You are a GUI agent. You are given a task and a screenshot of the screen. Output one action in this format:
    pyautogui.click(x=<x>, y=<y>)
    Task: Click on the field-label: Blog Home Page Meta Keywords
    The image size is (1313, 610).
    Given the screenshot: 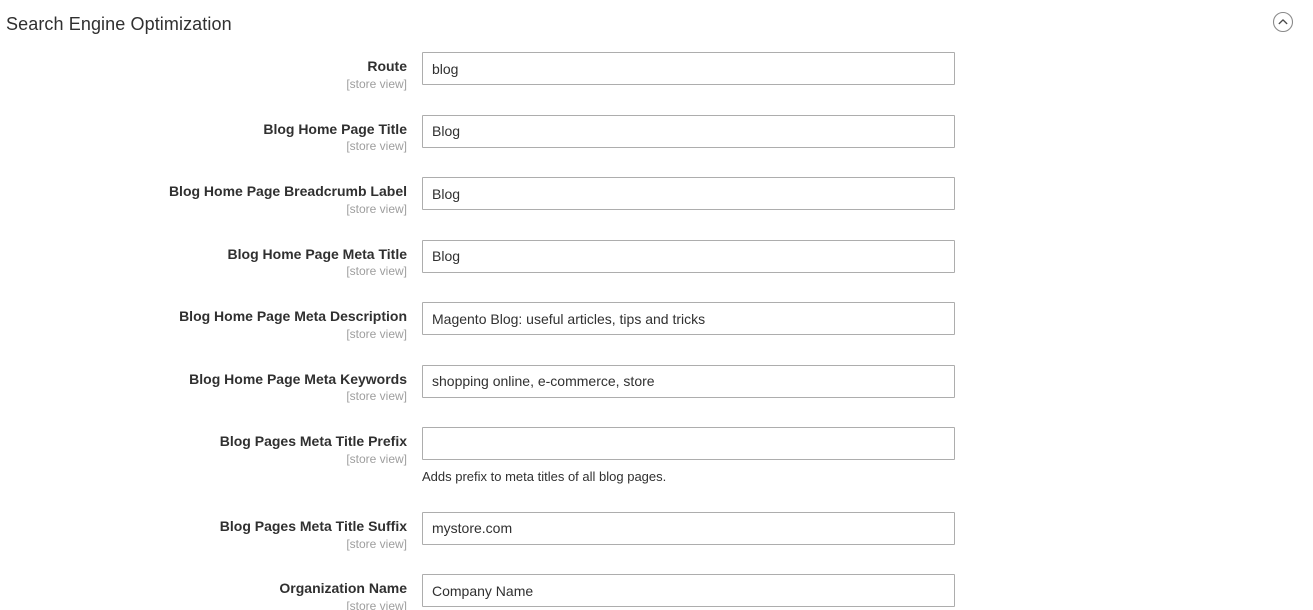 What is the action you would take?
    pyautogui.click(x=298, y=378)
    